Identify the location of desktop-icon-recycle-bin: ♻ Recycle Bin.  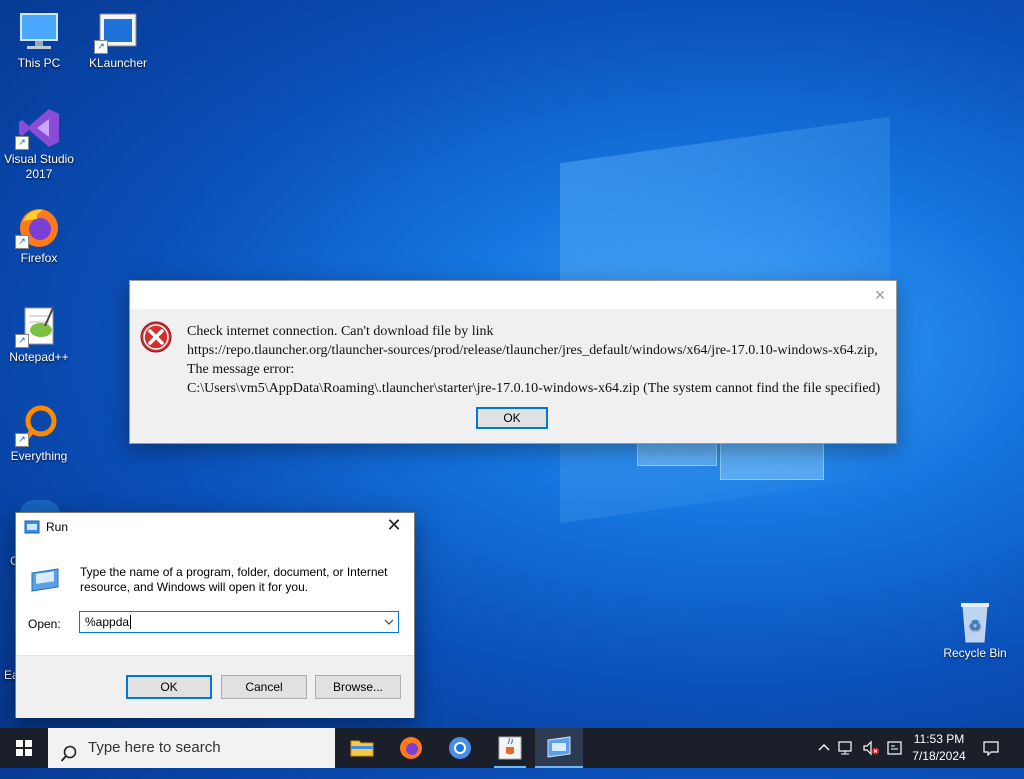
(975, 630).